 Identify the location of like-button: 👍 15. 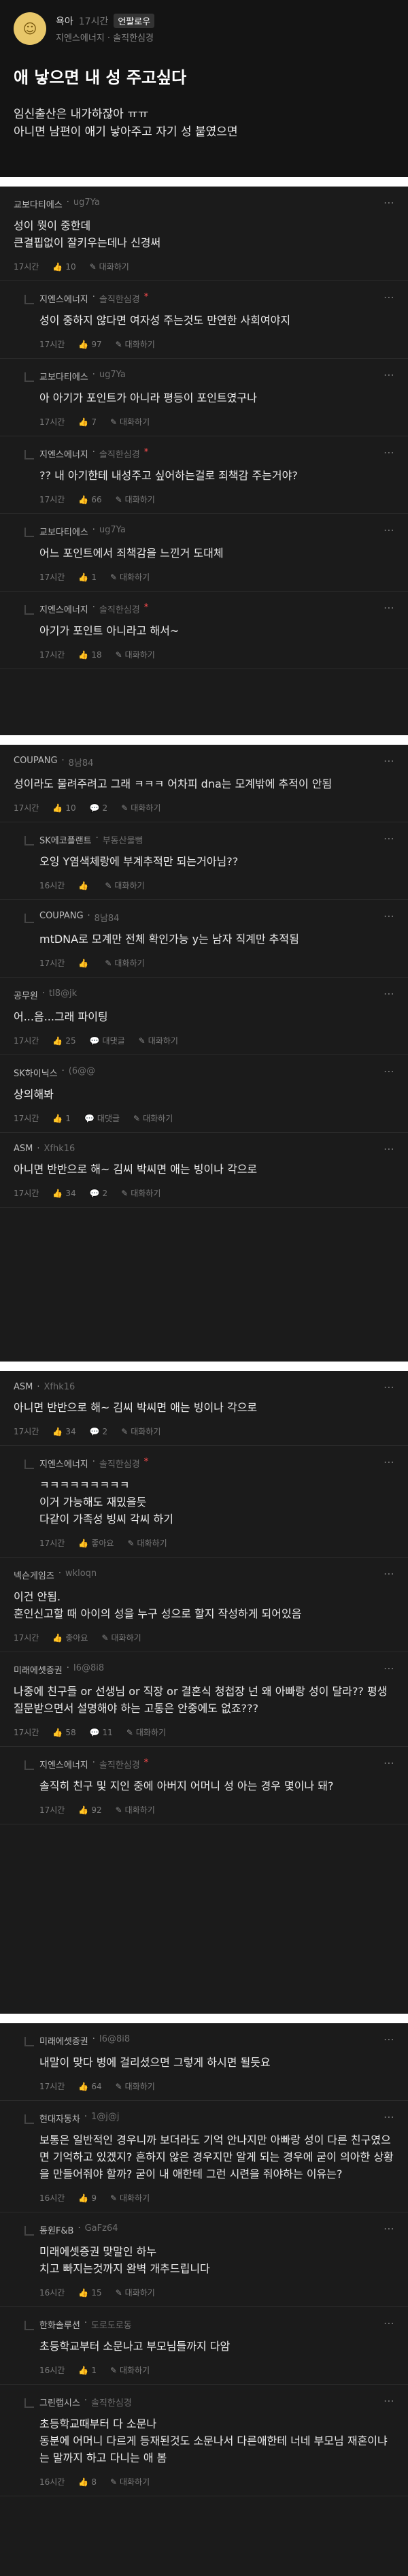
(90, 2293).